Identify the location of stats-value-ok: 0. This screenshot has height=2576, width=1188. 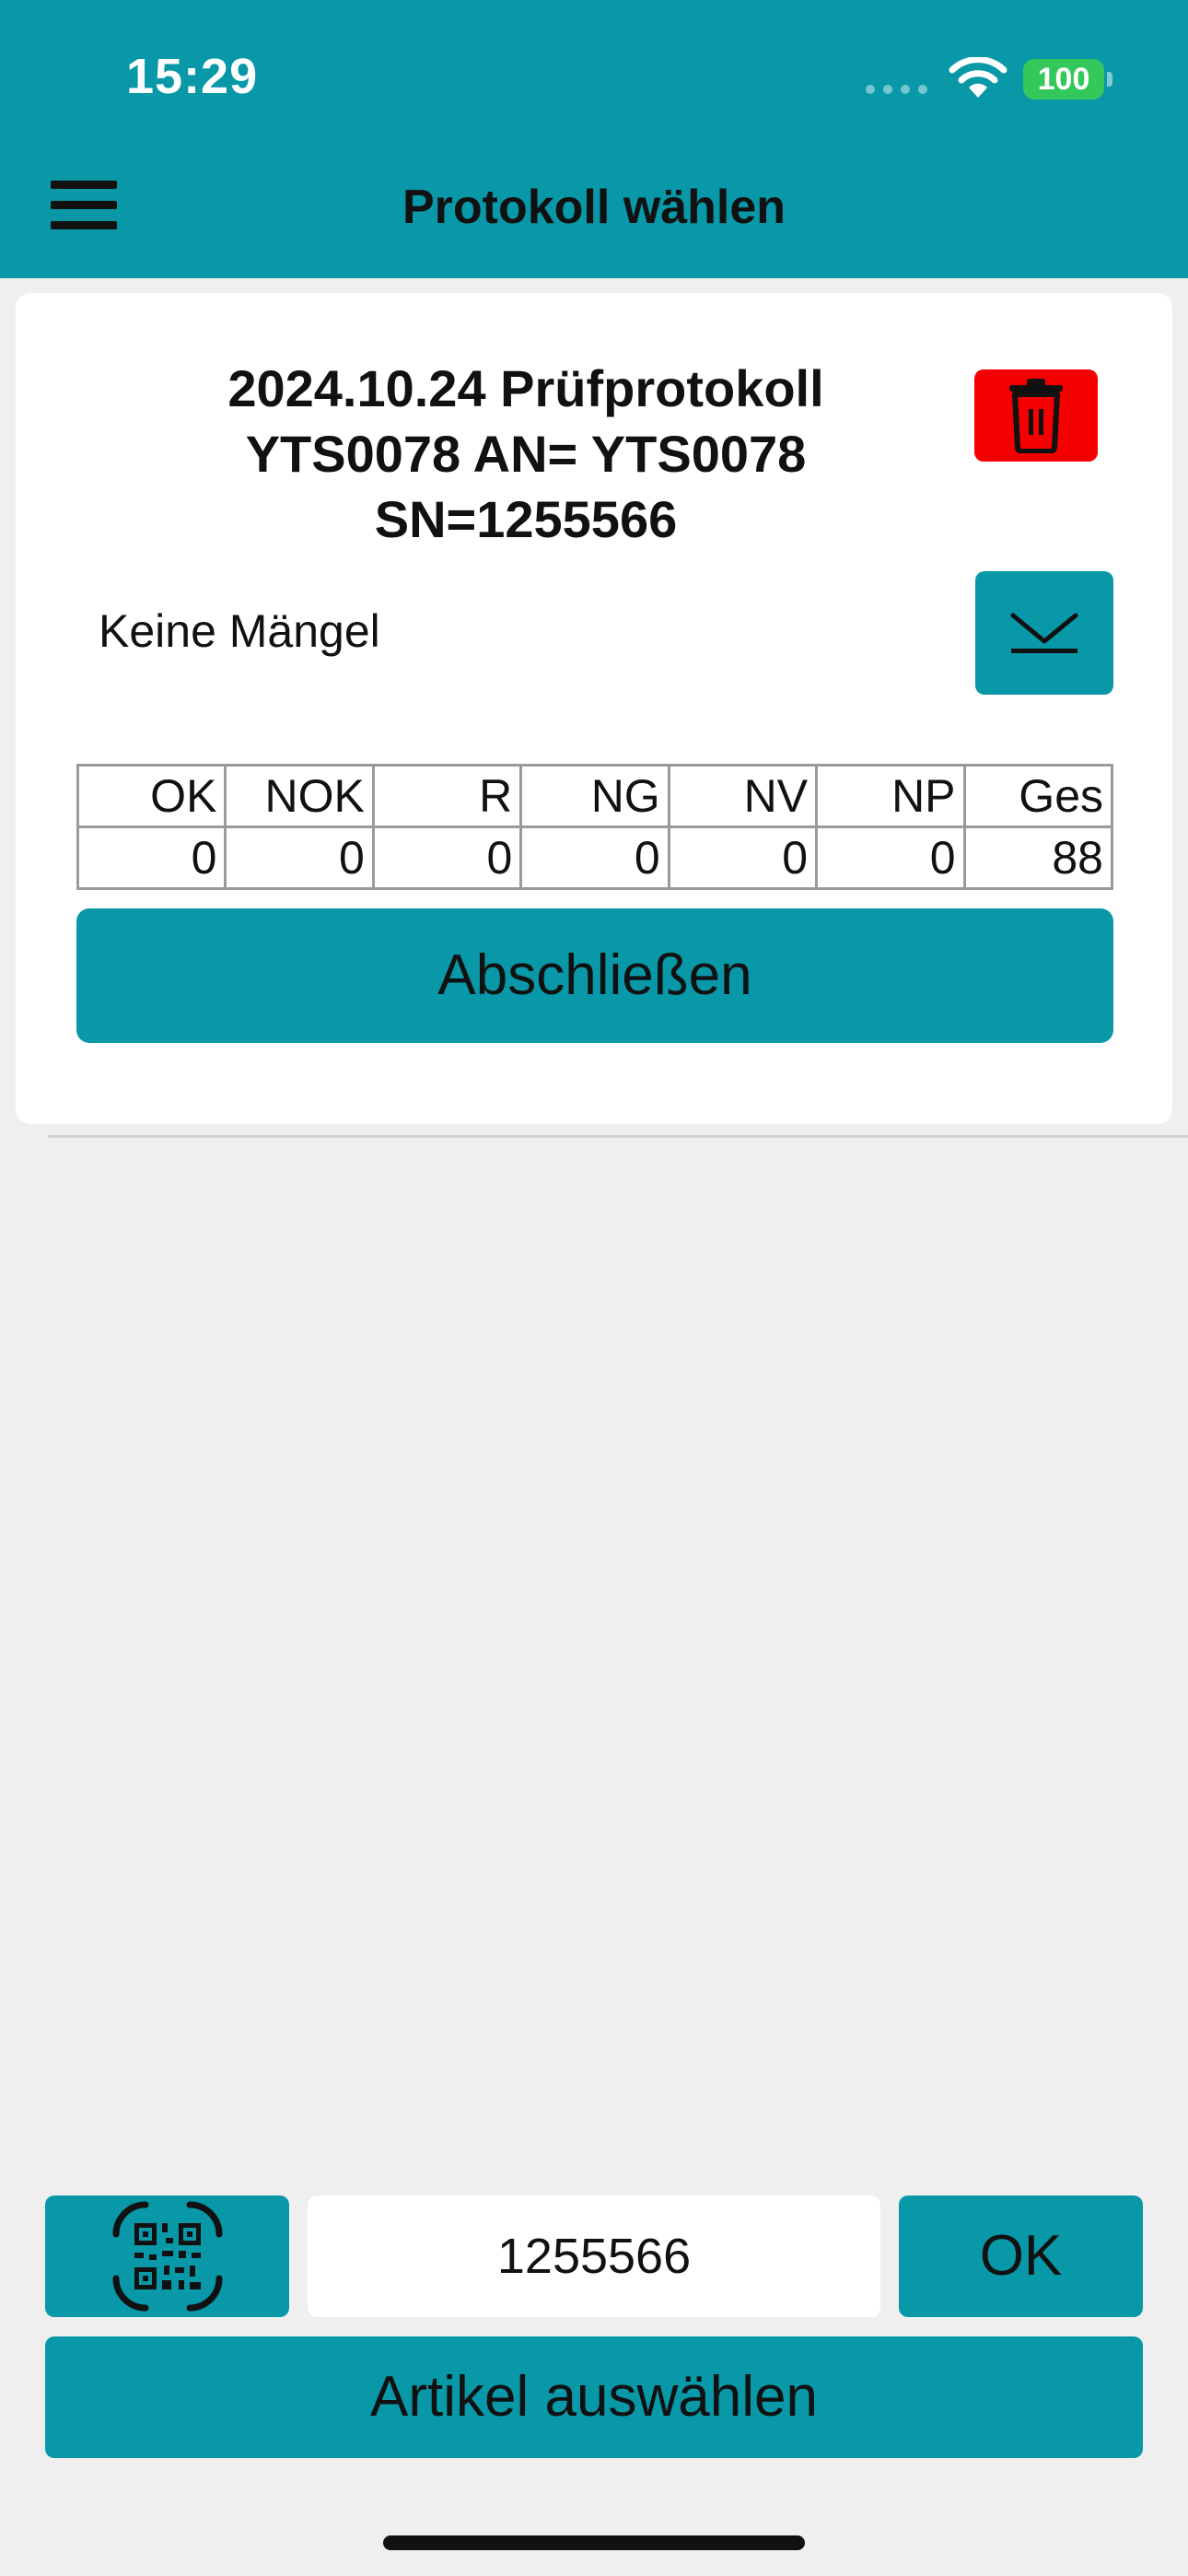
(151, 857).